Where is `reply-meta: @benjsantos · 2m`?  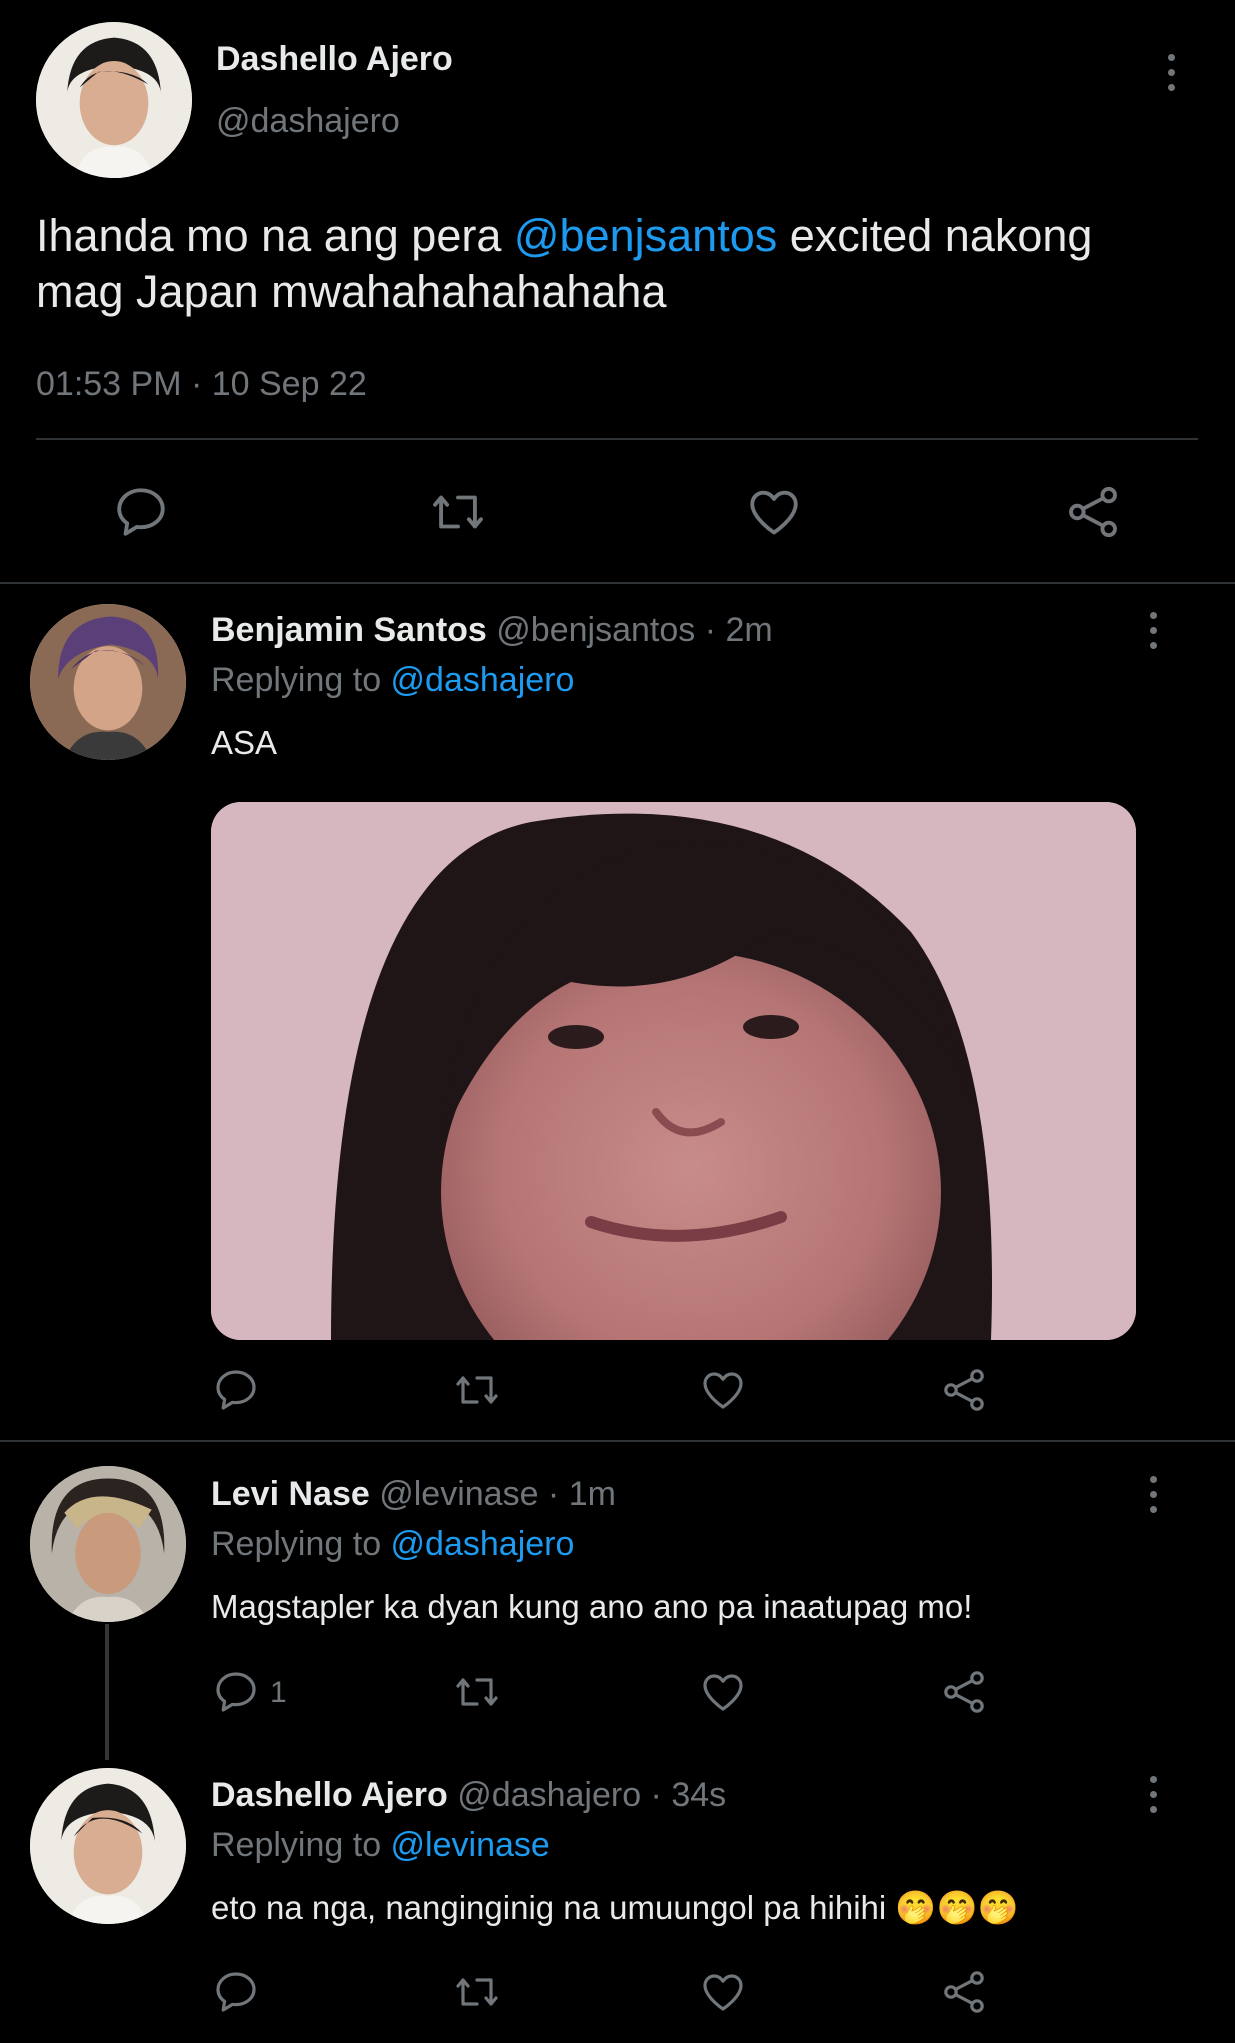
reply-meta: @benjsantos · 2m is located at coordinates (634, 630).